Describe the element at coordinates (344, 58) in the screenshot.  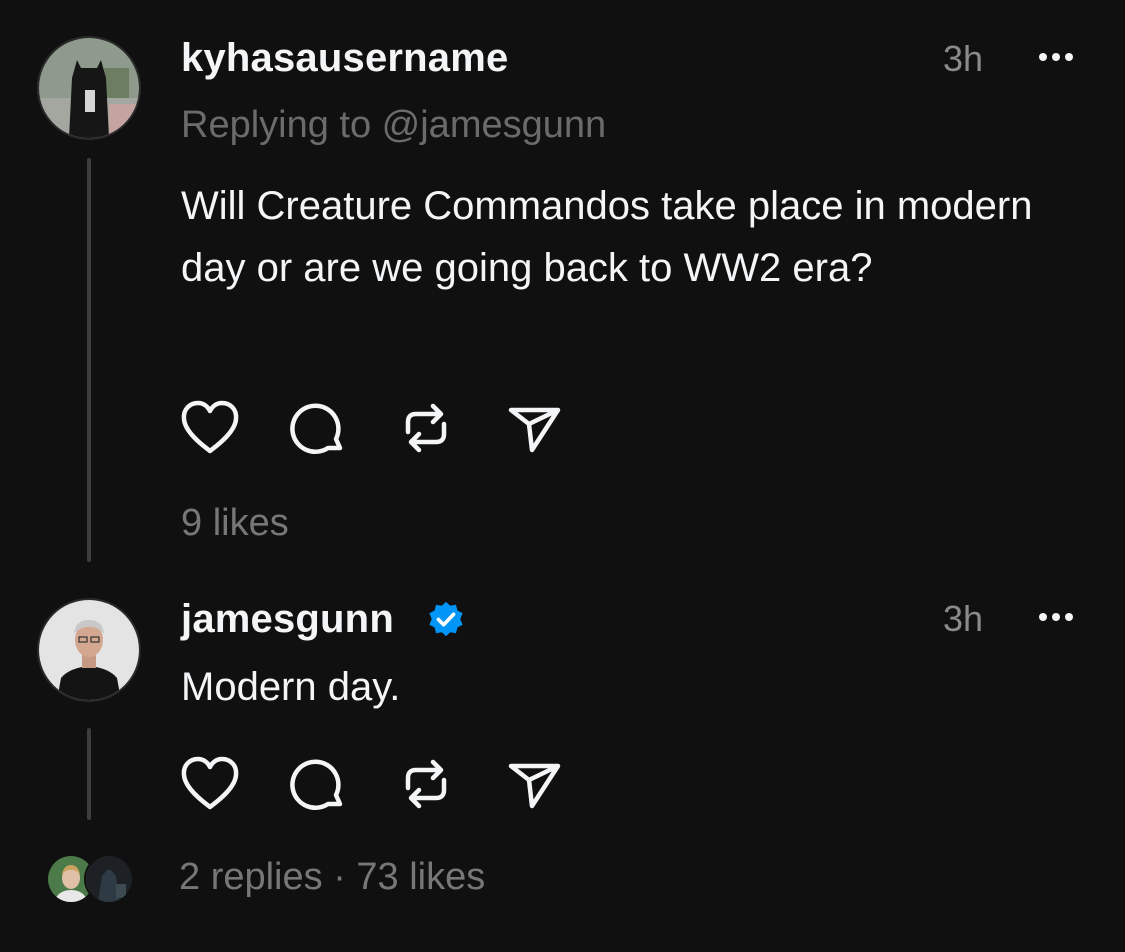
I see `username: kyhasausername` at that location.